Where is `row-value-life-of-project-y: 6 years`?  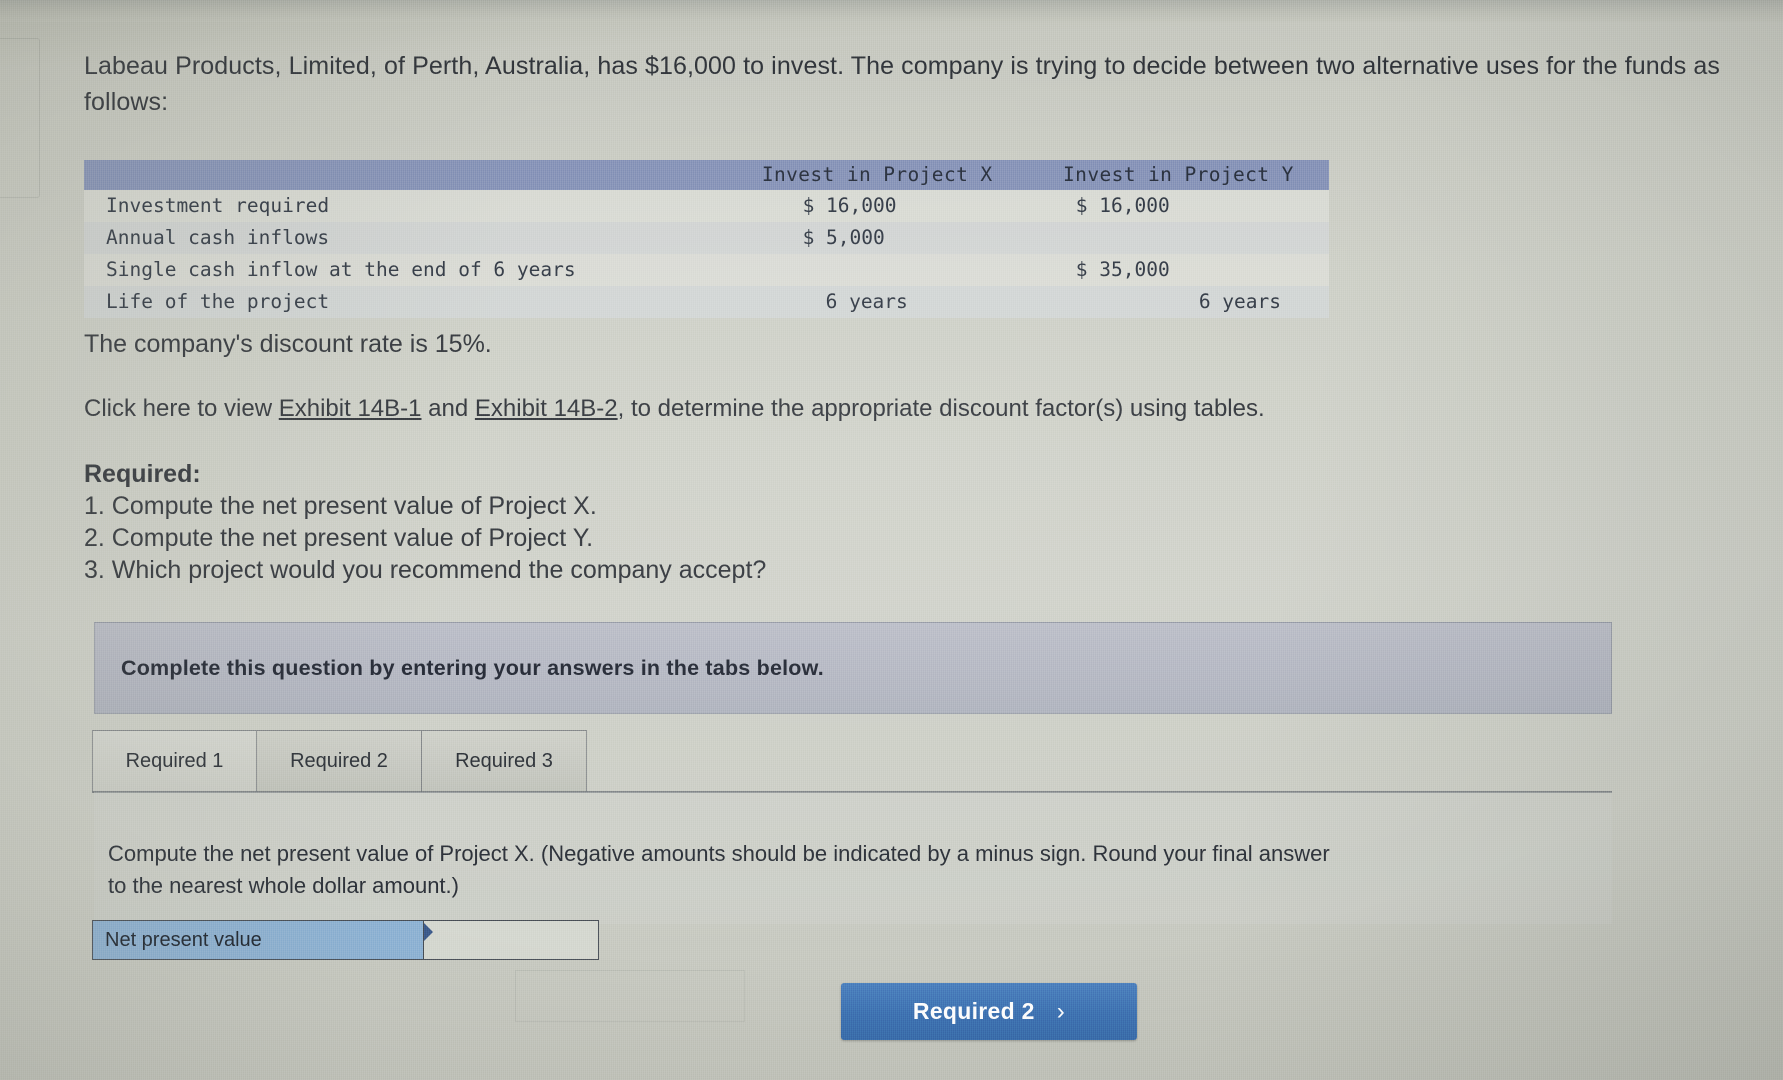
row-value-life-of-project-y: 6 years is located at coordinates (1178, 302).